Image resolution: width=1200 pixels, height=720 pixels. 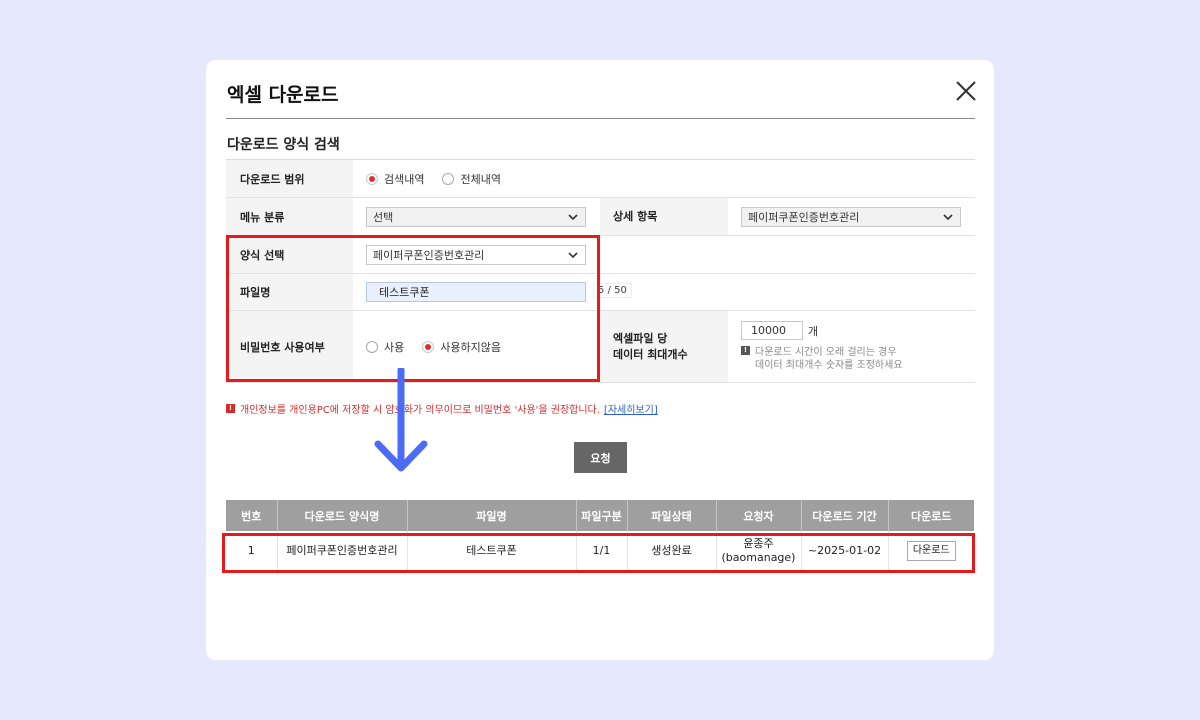 I want to click on filename-input: 테스트쿠폰, so click(x=476, y=292).